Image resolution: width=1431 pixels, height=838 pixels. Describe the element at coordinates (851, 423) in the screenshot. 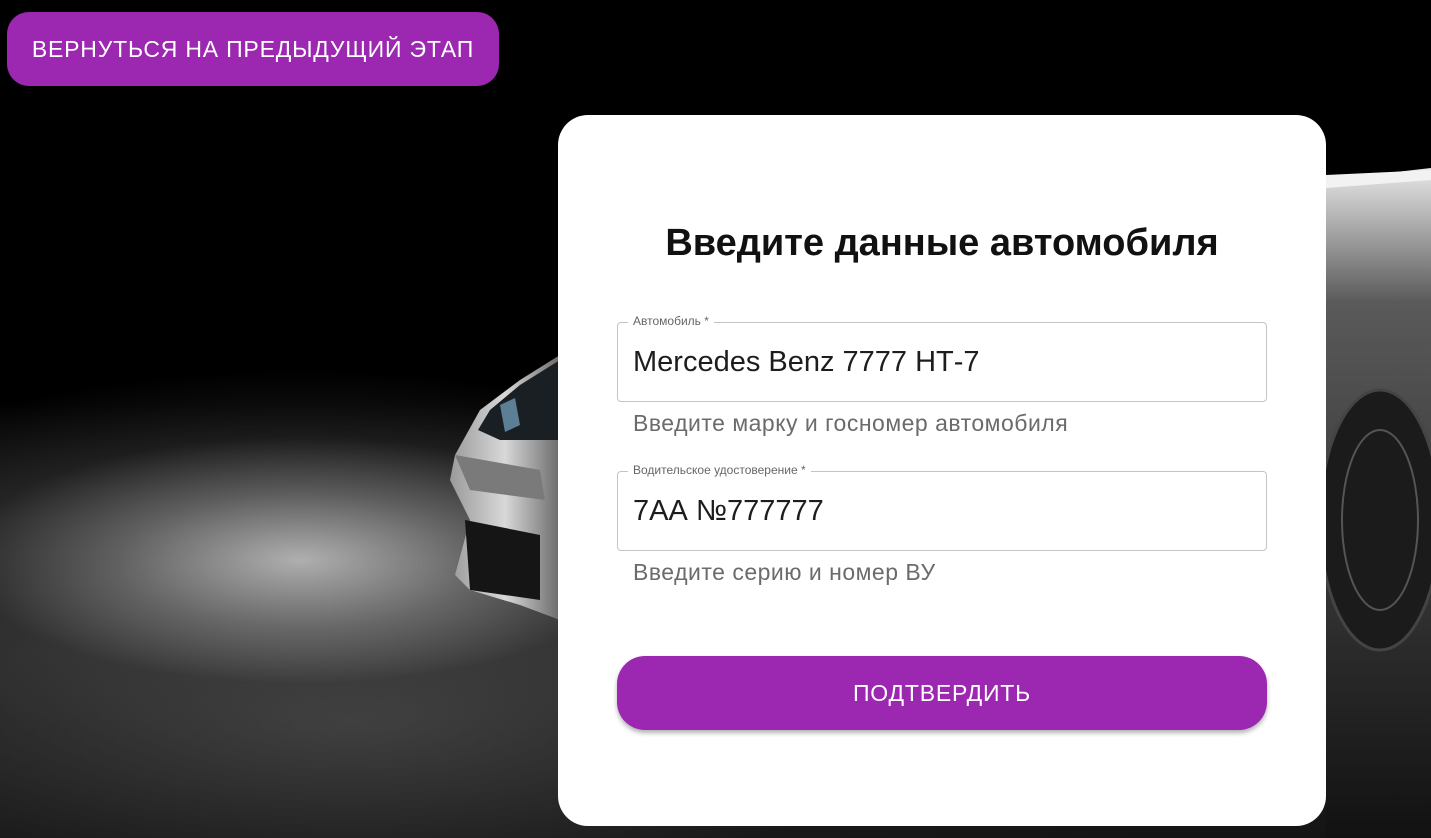

I see `car-helper-text: Введите марку и госномер автомобиля` at that location.